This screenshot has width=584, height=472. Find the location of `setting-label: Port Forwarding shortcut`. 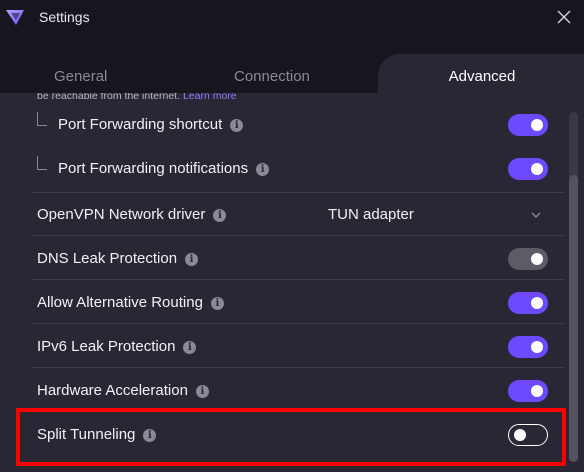

setting-label: Port Forwarding shortcut is located at coordinates (140, 124).